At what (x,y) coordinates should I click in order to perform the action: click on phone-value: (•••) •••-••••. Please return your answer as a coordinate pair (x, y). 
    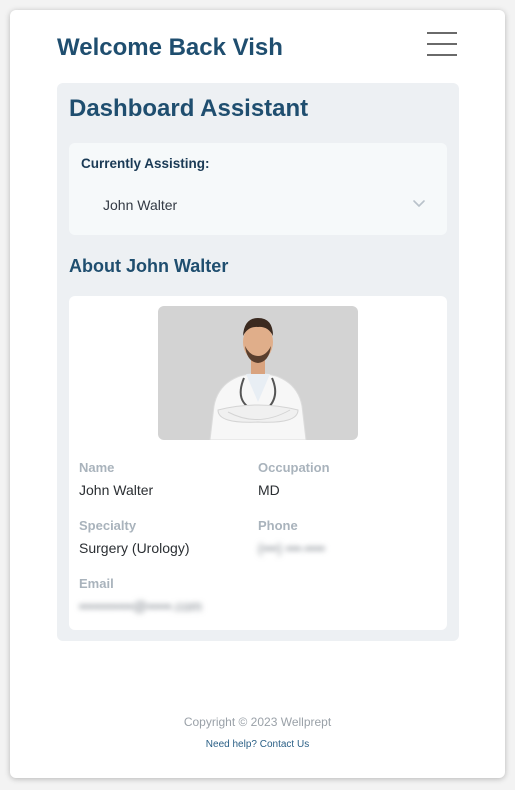
    Looking at the image, I should click on (291, 548).